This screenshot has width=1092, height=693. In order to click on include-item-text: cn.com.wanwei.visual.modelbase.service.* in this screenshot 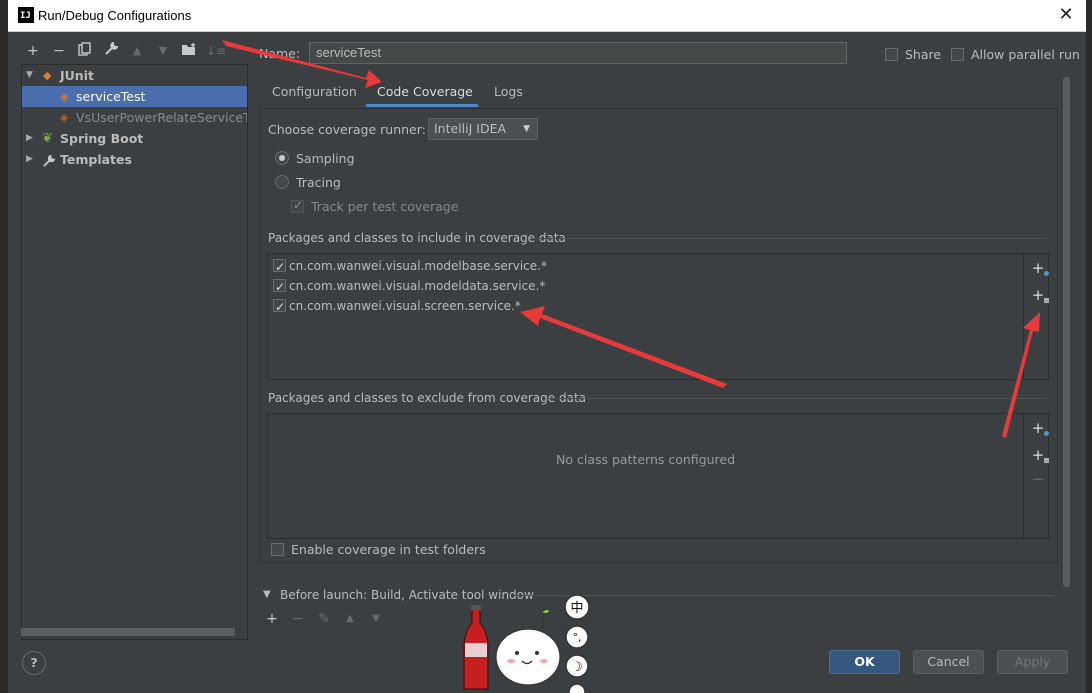, I will do `click(418, 266)`.